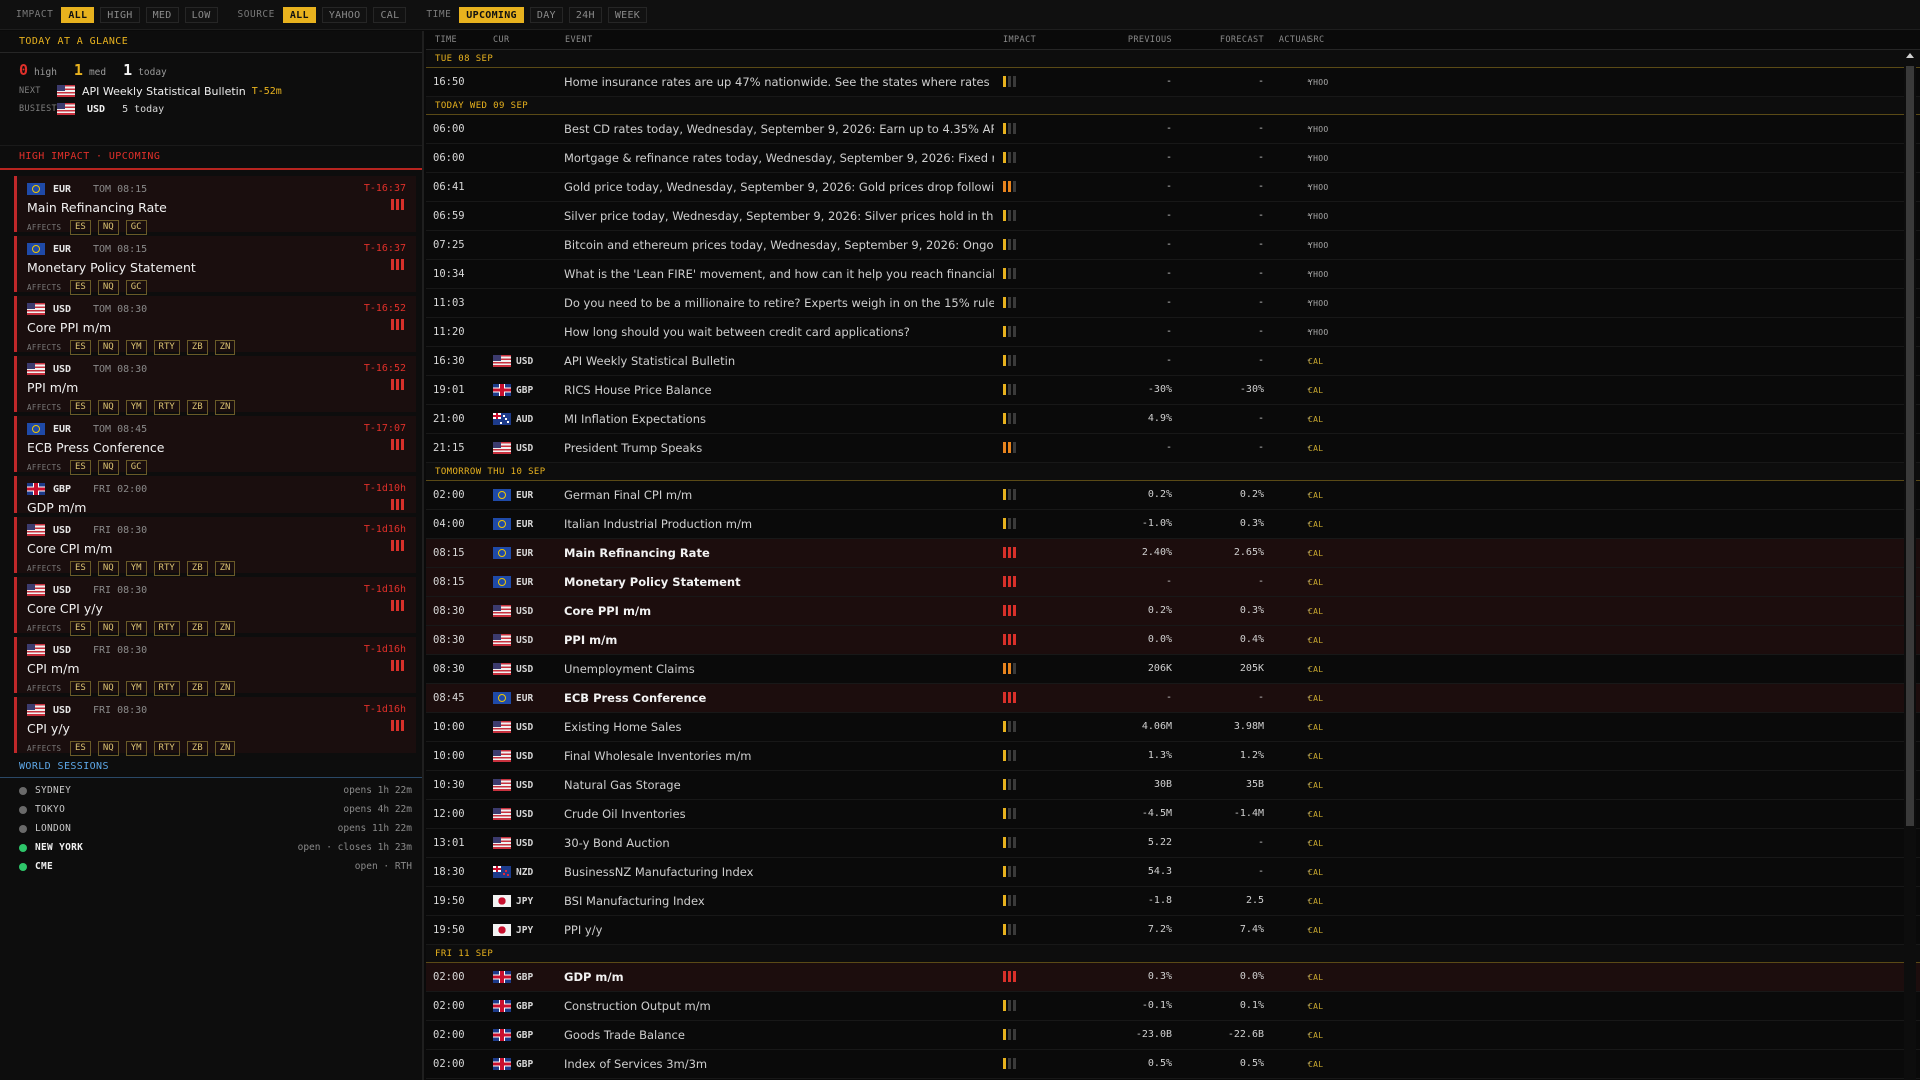  I want to click on event-name: German Final CPI m/m, so click(628, 495).